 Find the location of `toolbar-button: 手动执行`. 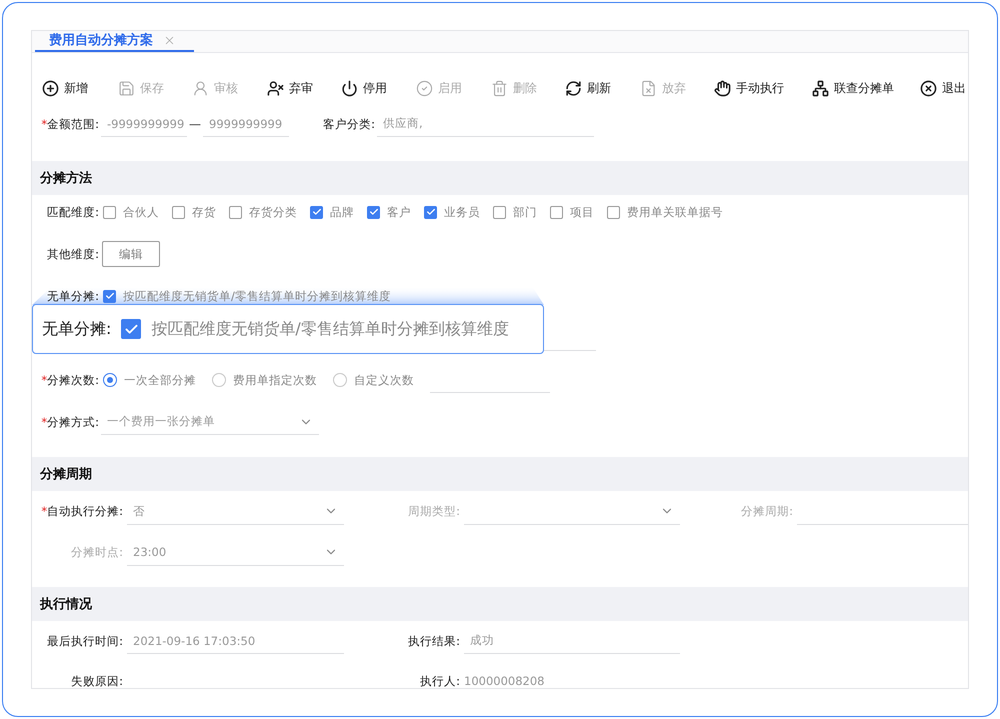

toolbar-button: 手动执行 is located at coordinates (749, 88).